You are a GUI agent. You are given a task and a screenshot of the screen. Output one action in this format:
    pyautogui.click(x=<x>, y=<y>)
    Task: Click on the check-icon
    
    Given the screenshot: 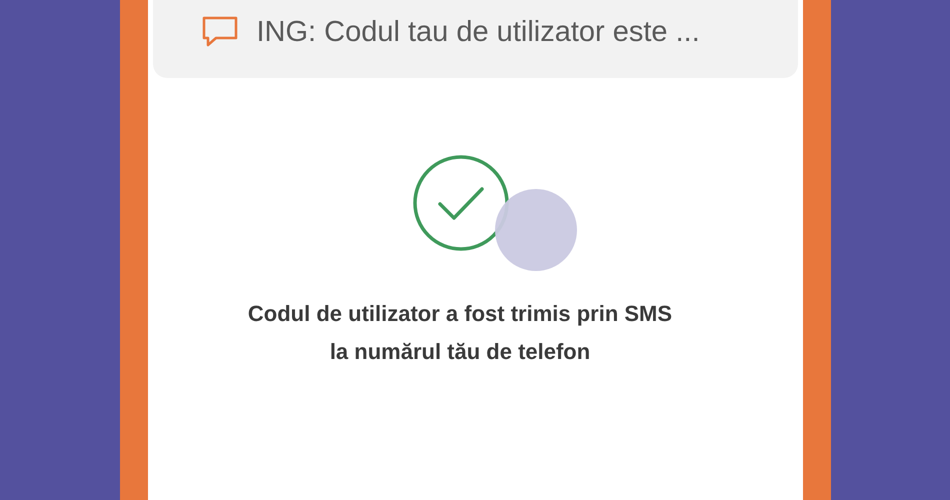 What is the action you would take?
    pyautogui.click(x=461, y=203)
    